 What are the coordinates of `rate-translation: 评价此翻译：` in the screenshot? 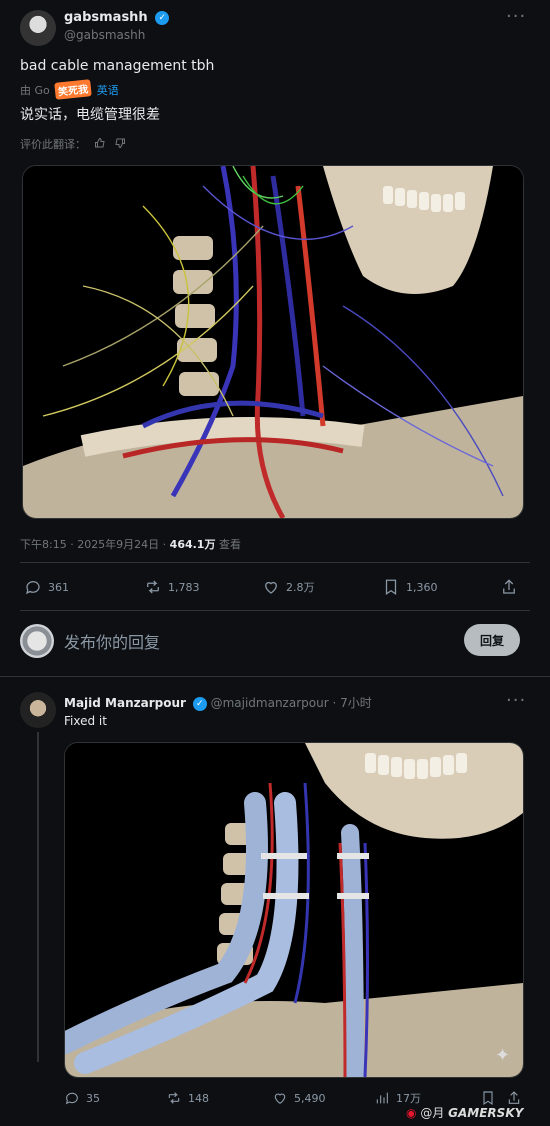 It's located at (73, 144).